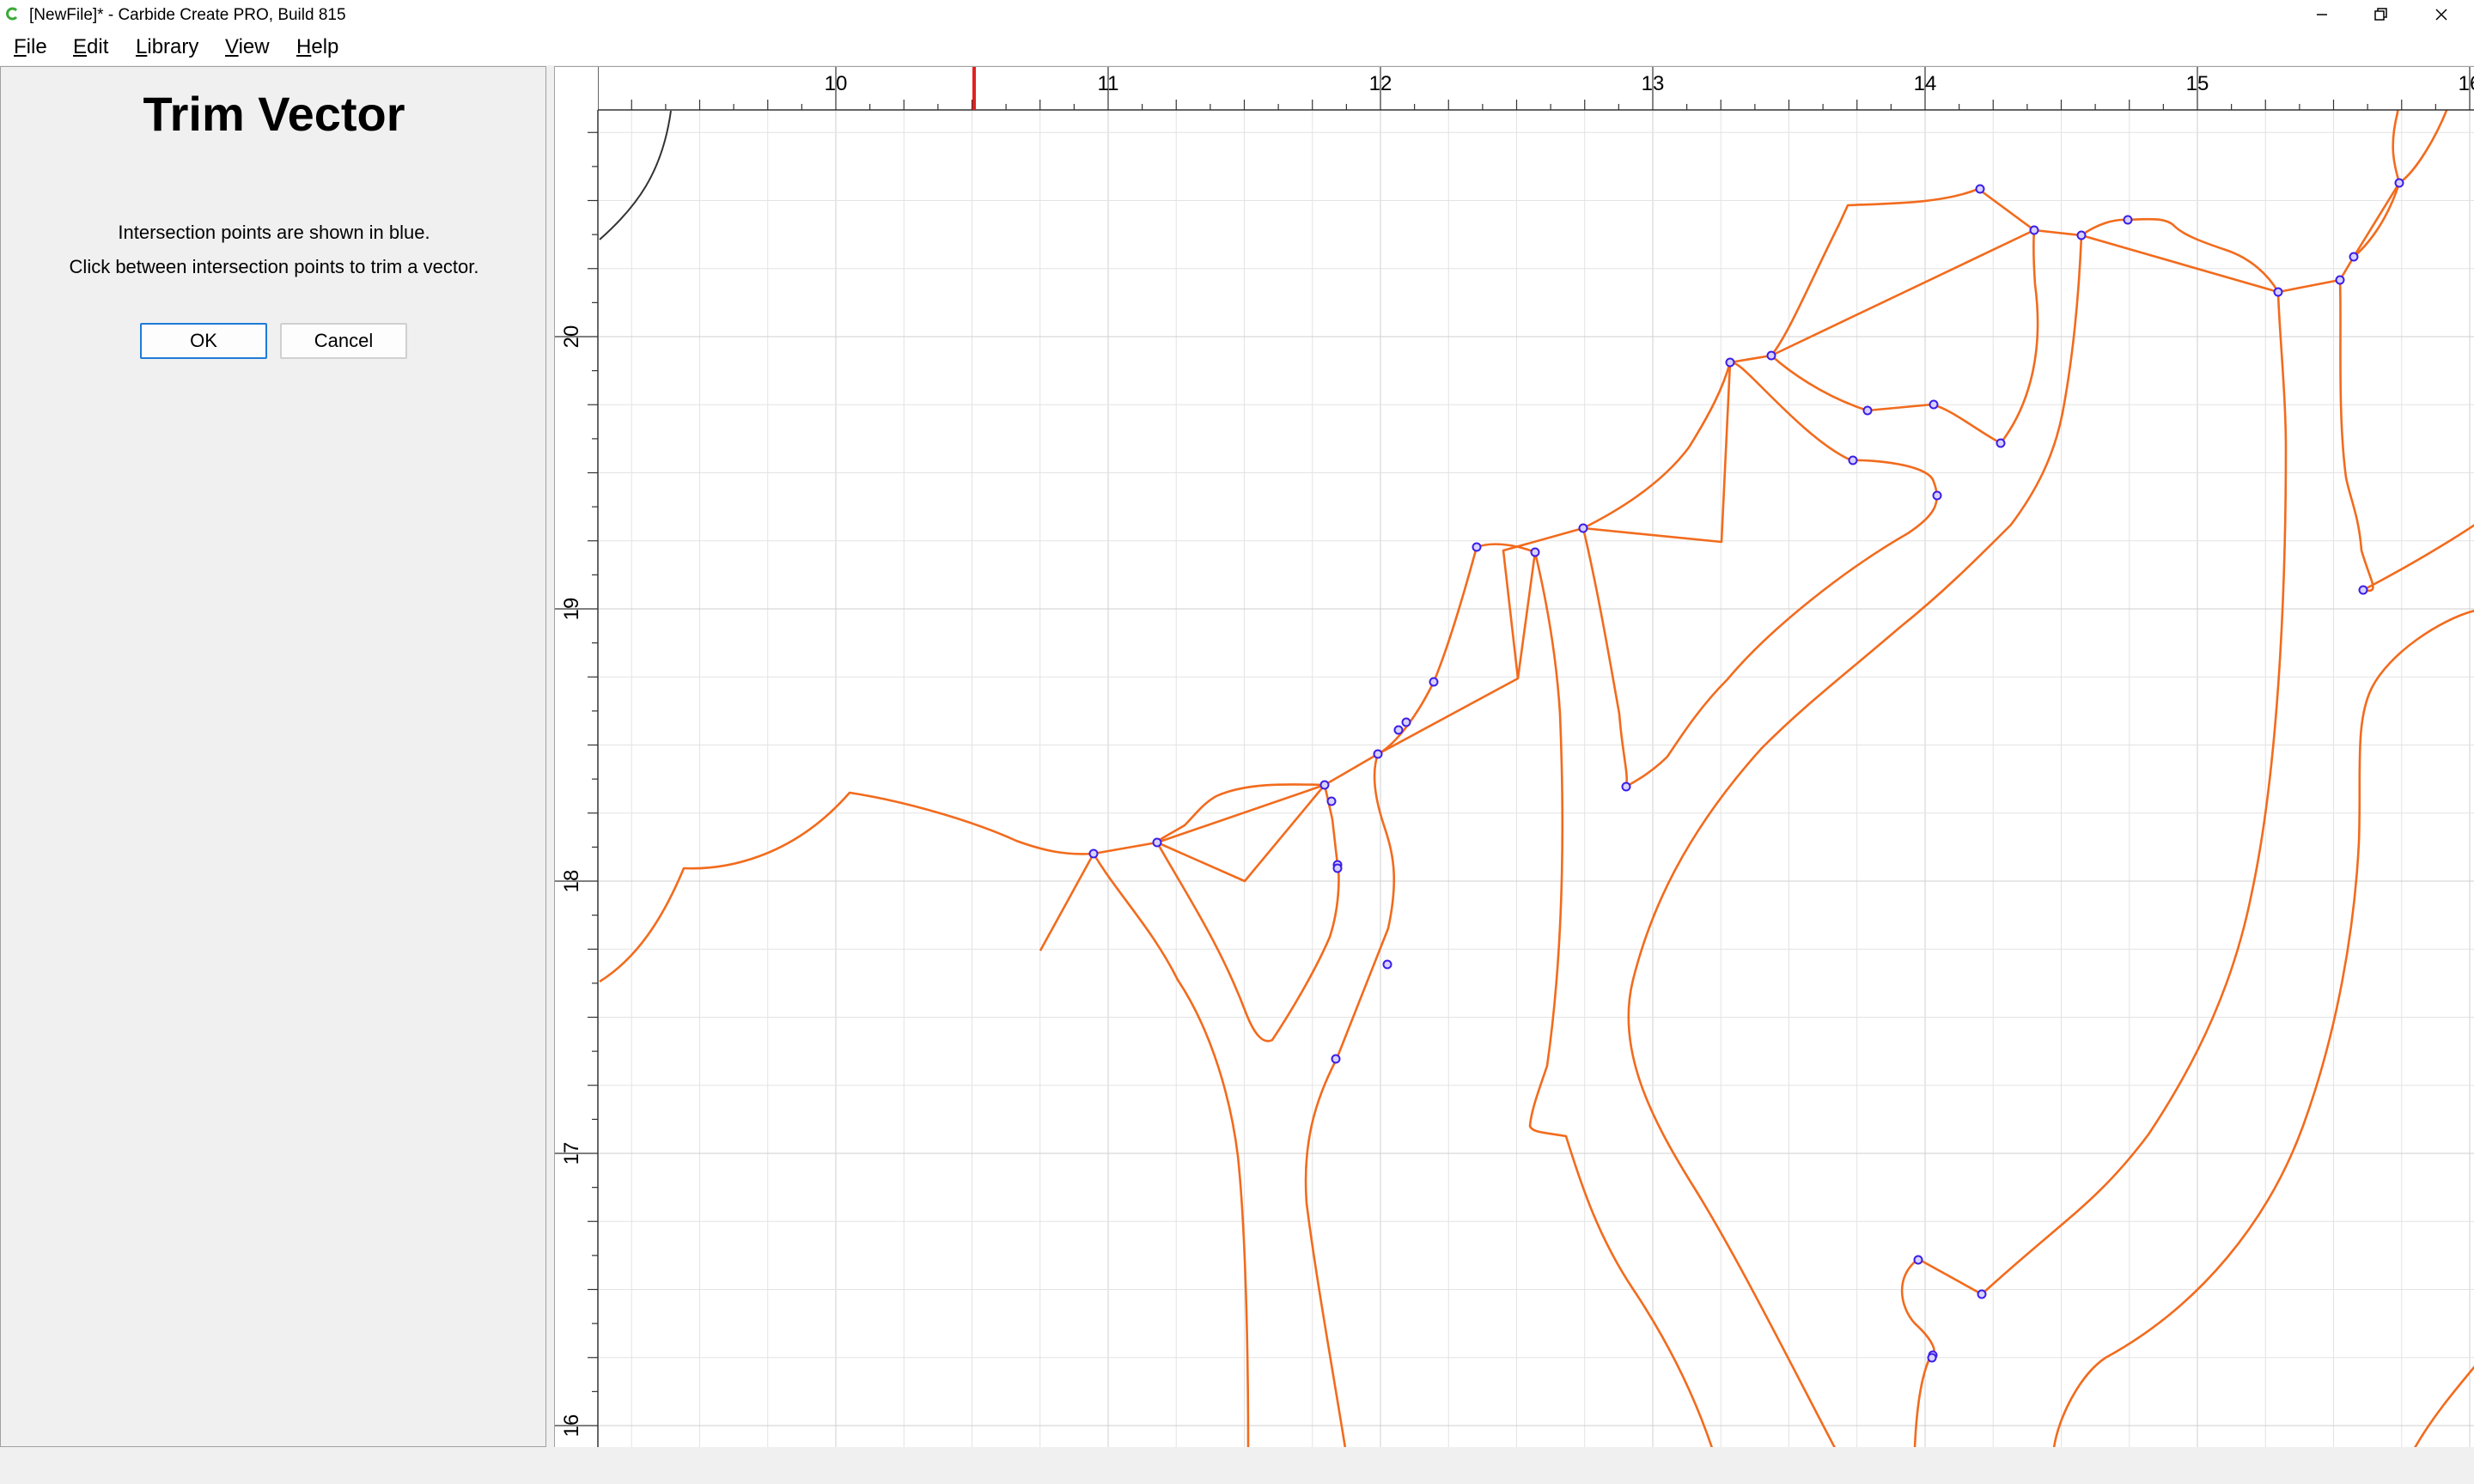  I want to click on ruler-x-label: 15, so click(2197, 83).